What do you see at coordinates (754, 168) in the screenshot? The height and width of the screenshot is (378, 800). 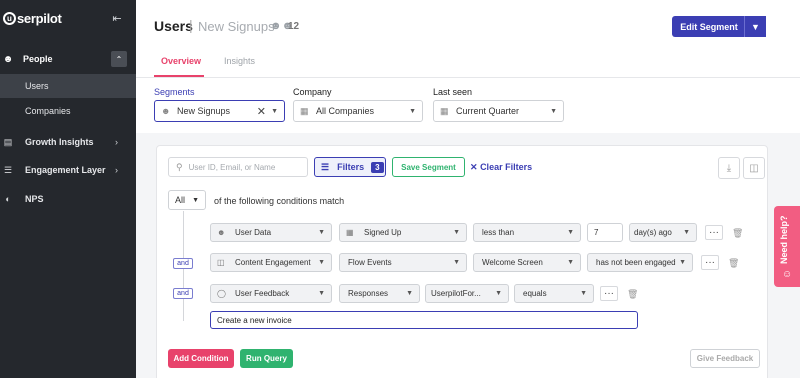 I see `columns-button: ◫` at bounding box center [754, 168].